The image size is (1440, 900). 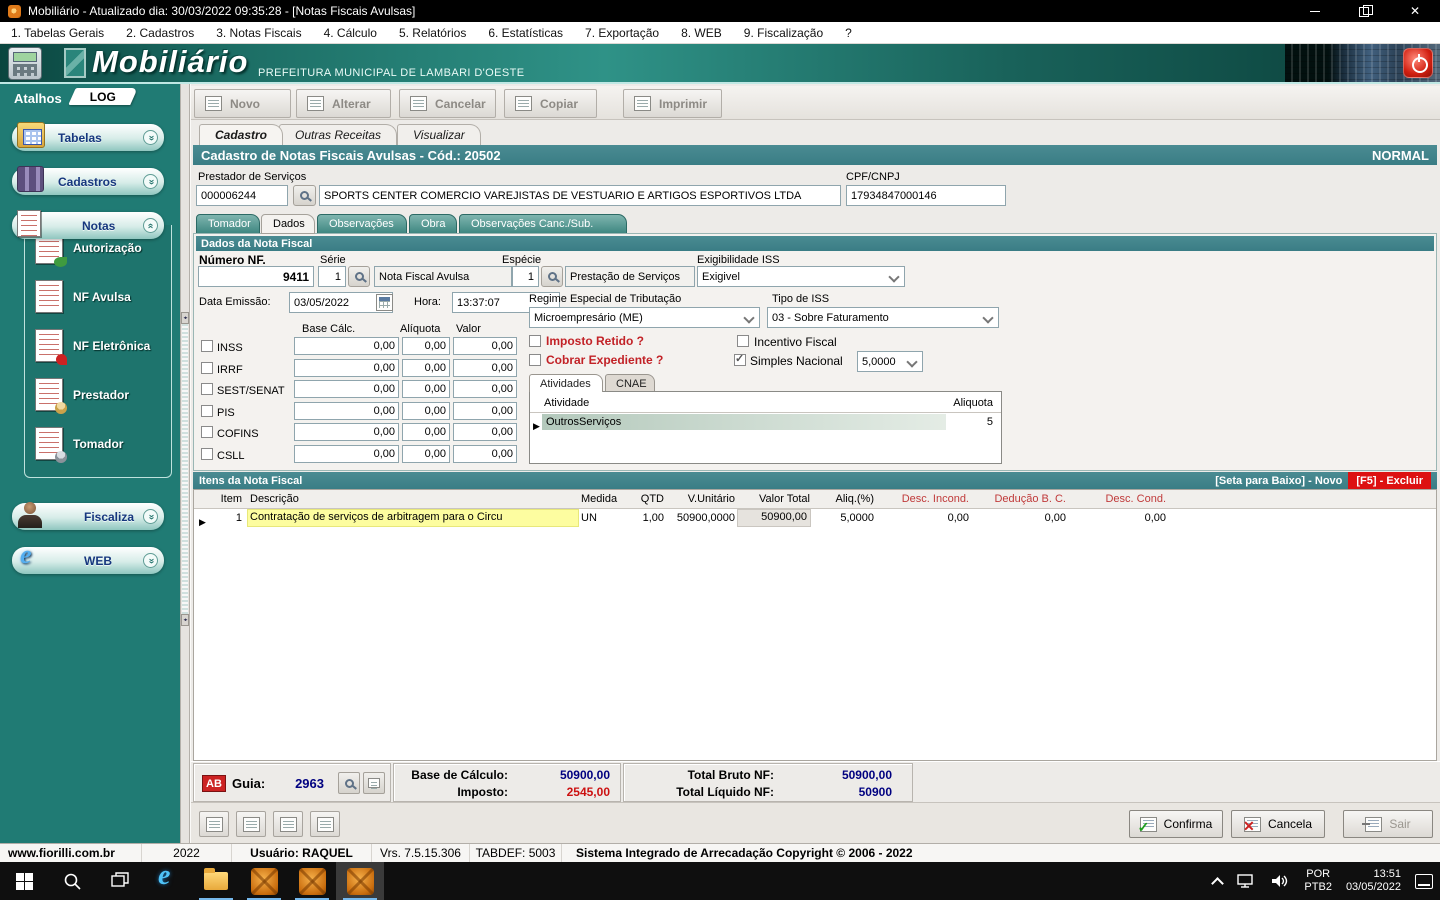 What do you see at coordinates (432, 33) in the screenshot?
I see `menu-relatorios: 5. Relatórios` at bounding box center [432, 33].